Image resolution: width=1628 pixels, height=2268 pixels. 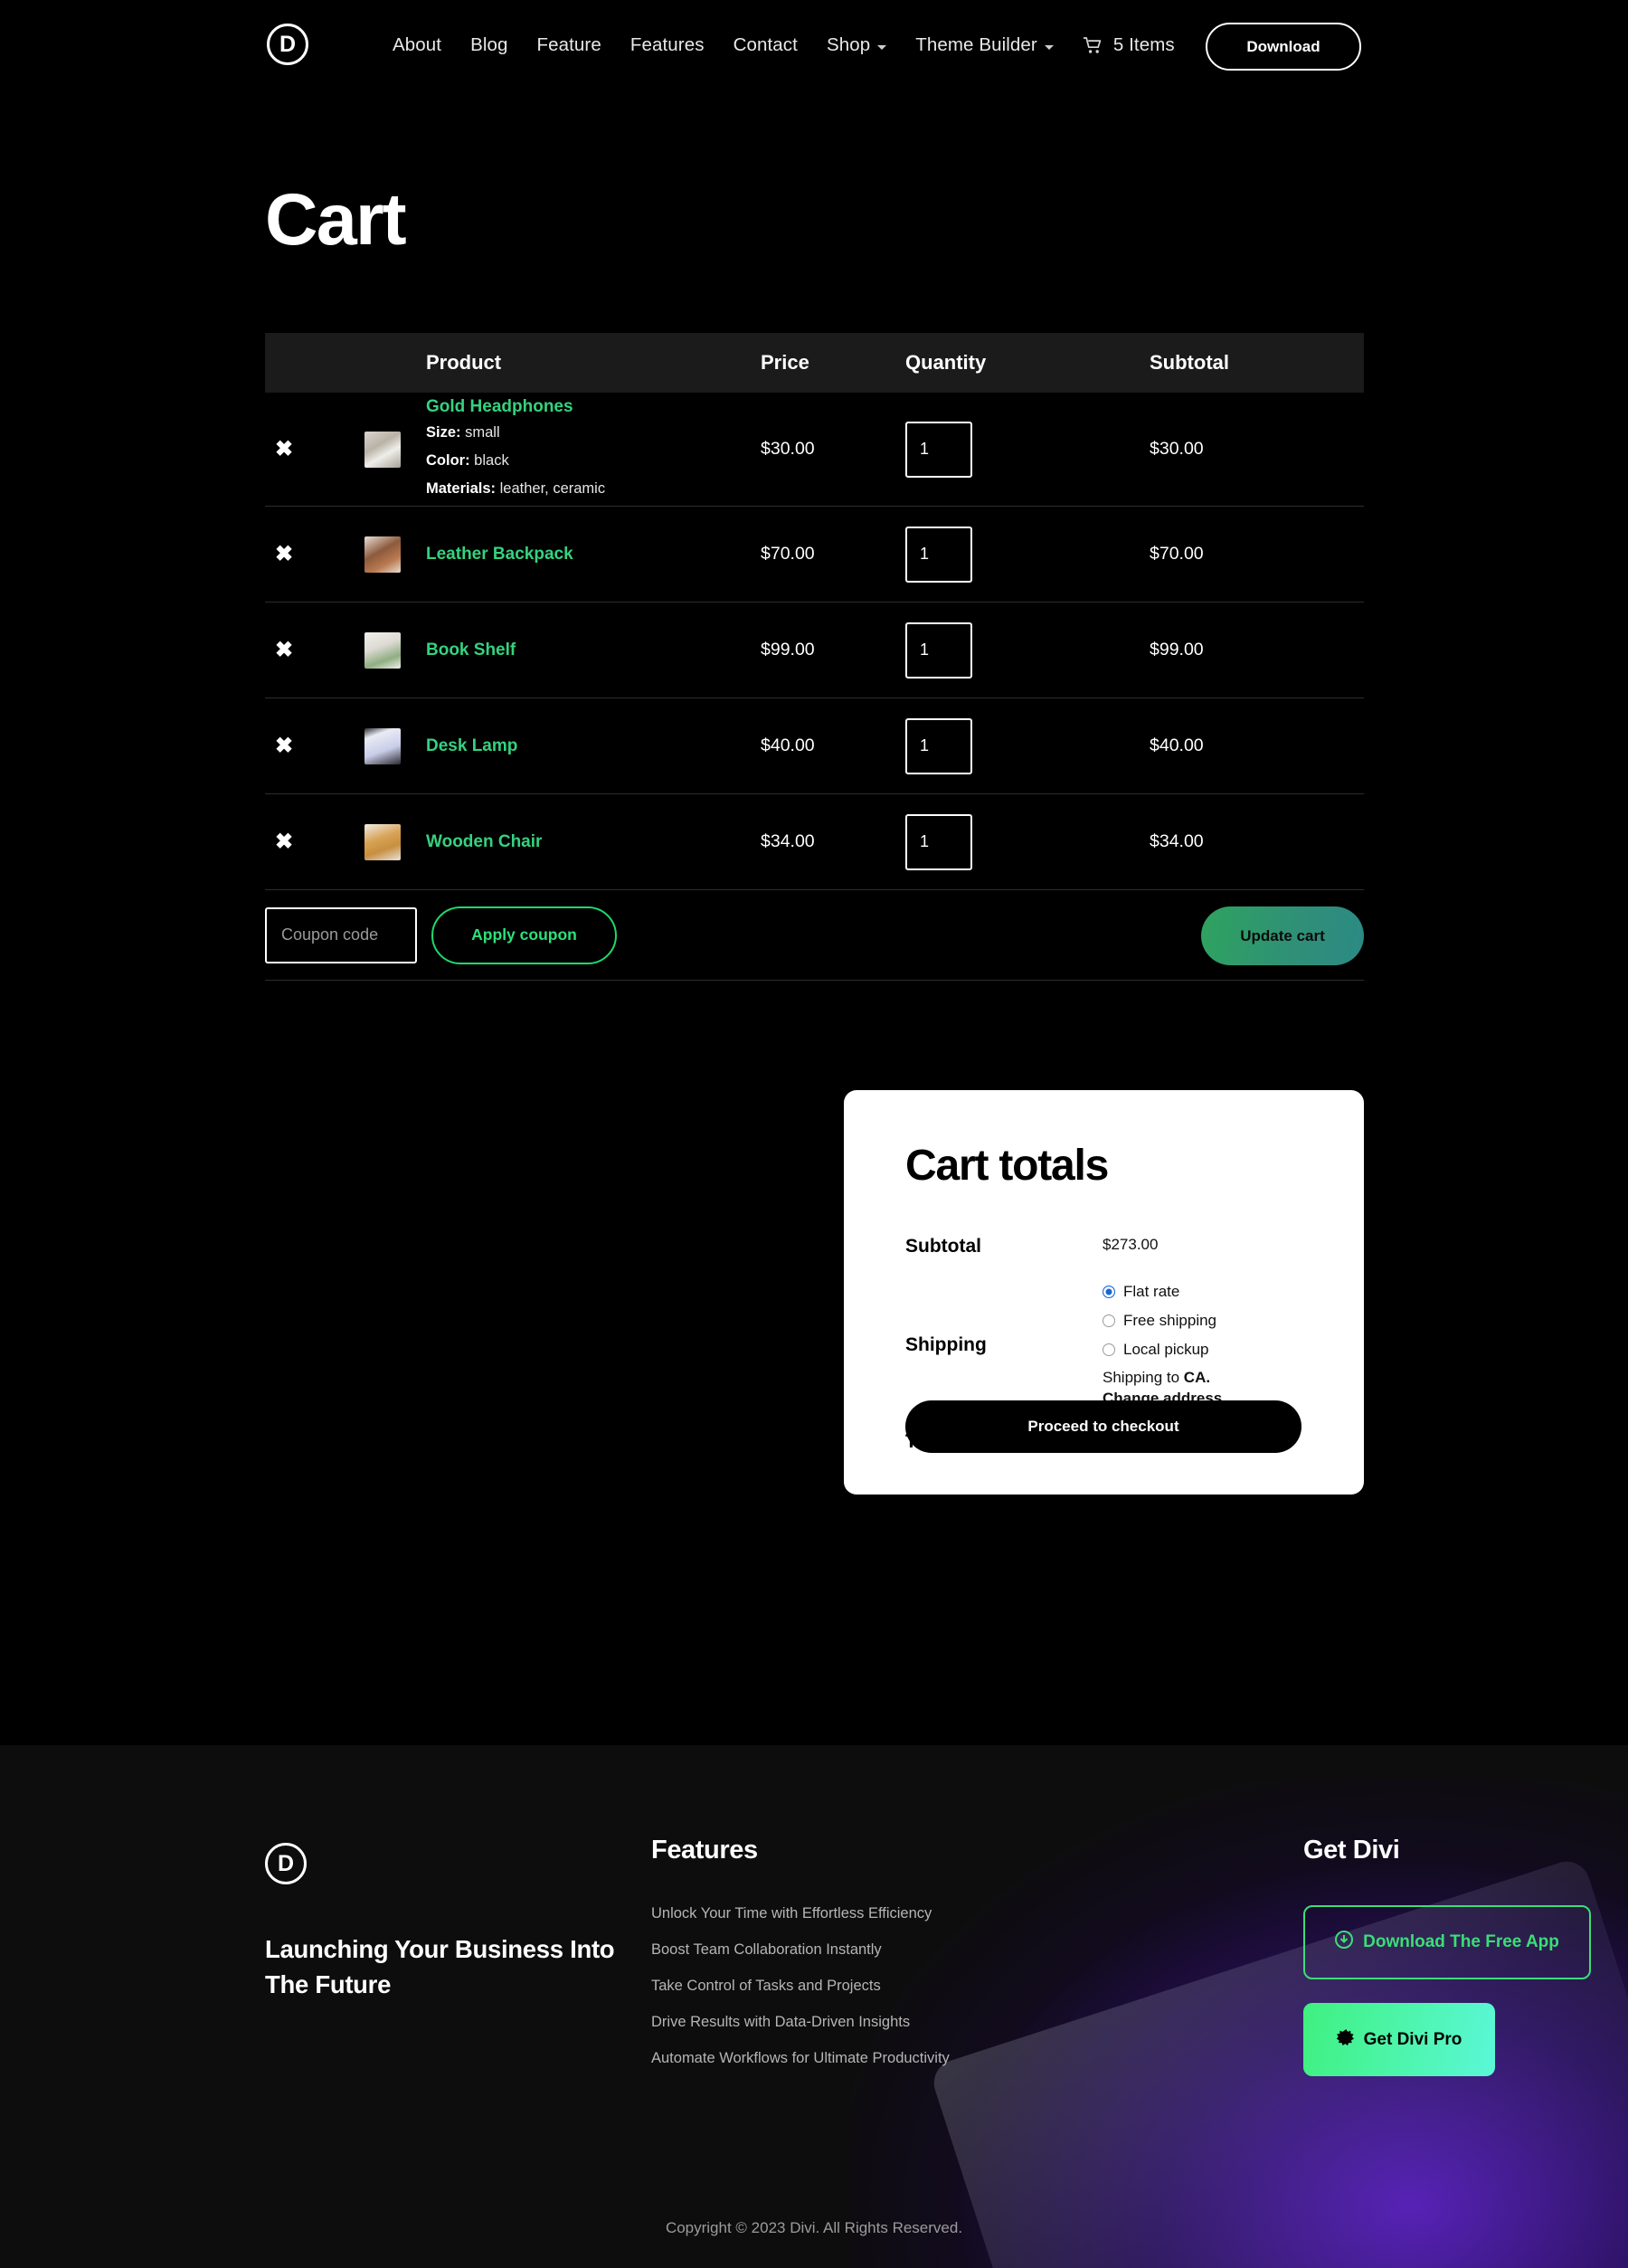 I want to click on product-price: $99.00, so click(x=788, y=650).